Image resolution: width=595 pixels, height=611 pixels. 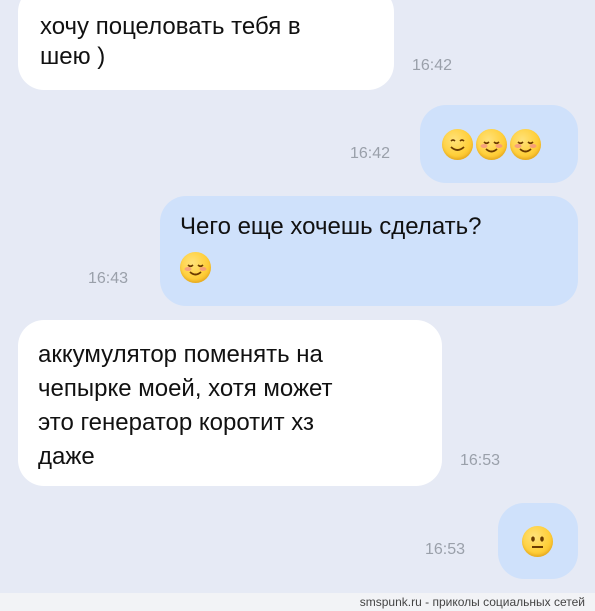 I want to click on message-text: хочу поцеловать тебя в шею ), so click(x=170, y=41).